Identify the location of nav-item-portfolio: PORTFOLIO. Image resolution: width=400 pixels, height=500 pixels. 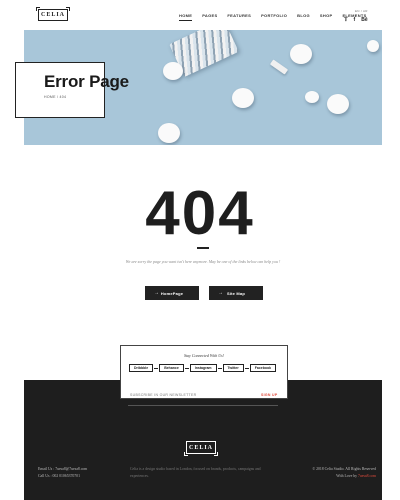
(274, 15).